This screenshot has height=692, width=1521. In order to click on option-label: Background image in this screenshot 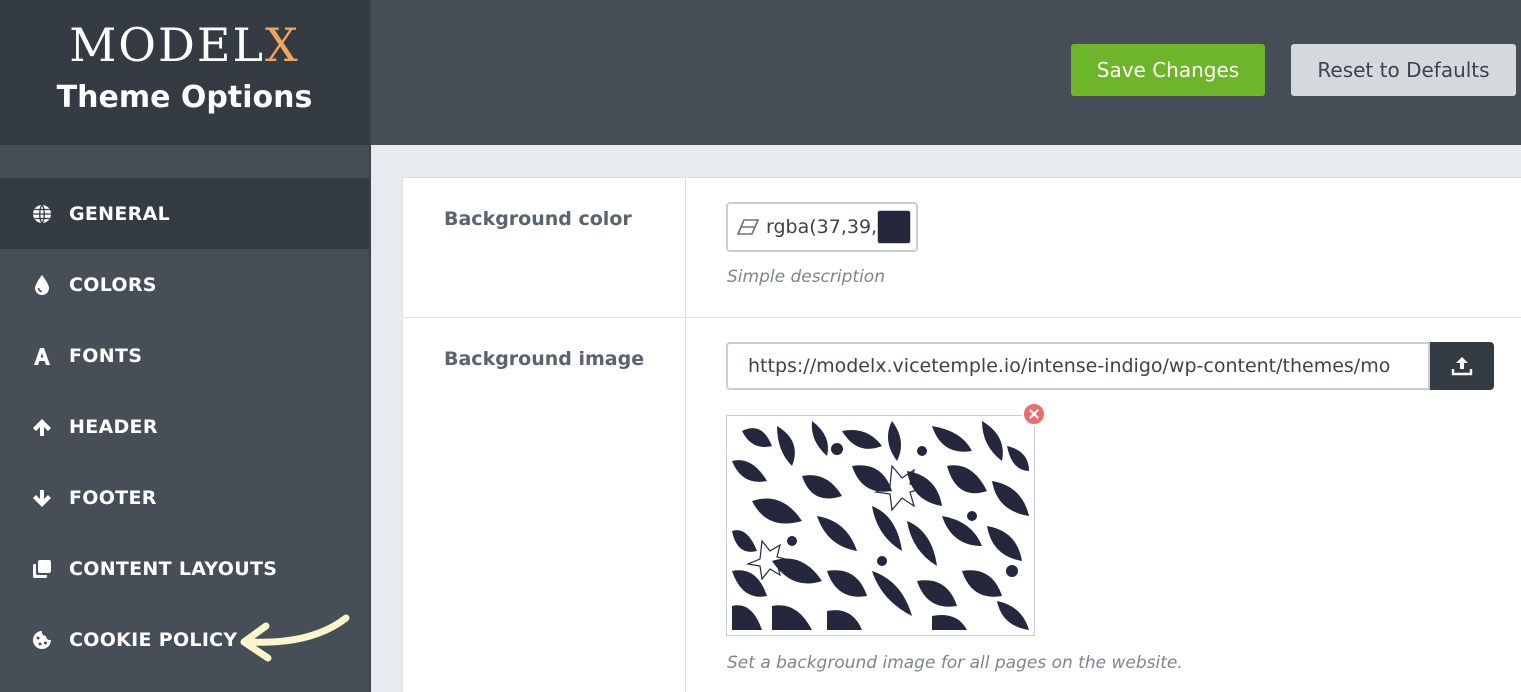, I will do `click(544, 359)`.